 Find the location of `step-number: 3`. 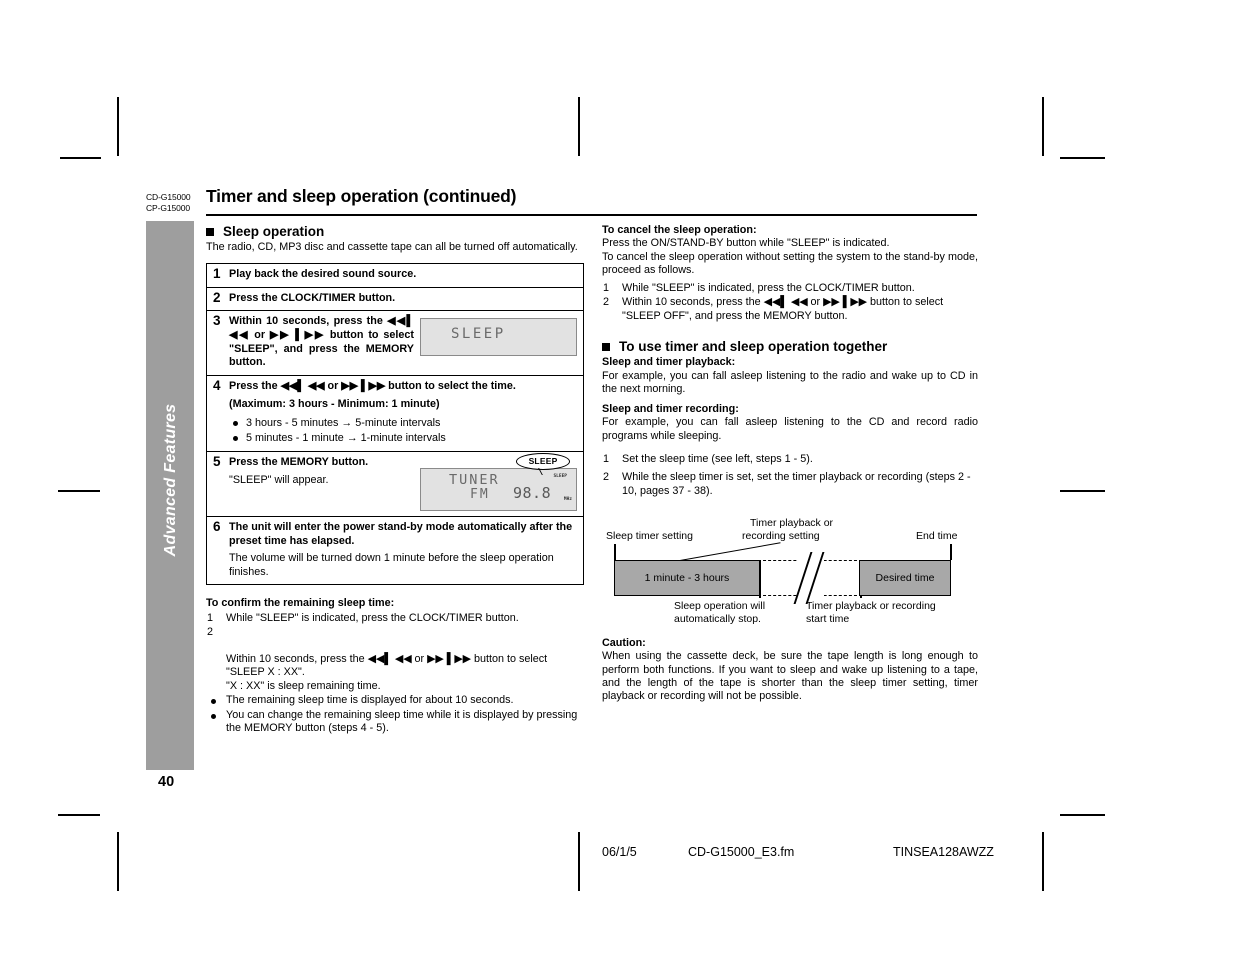

step-number: 3 is located at coordinates (217, 321).